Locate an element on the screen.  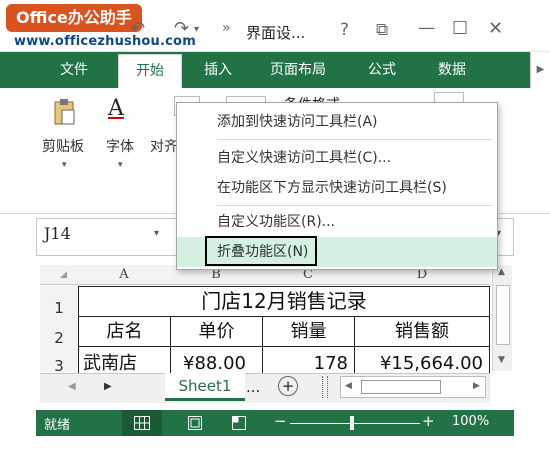
horizontal-scrollbar: ◀ ▶ is located at coordinates (413, 387).